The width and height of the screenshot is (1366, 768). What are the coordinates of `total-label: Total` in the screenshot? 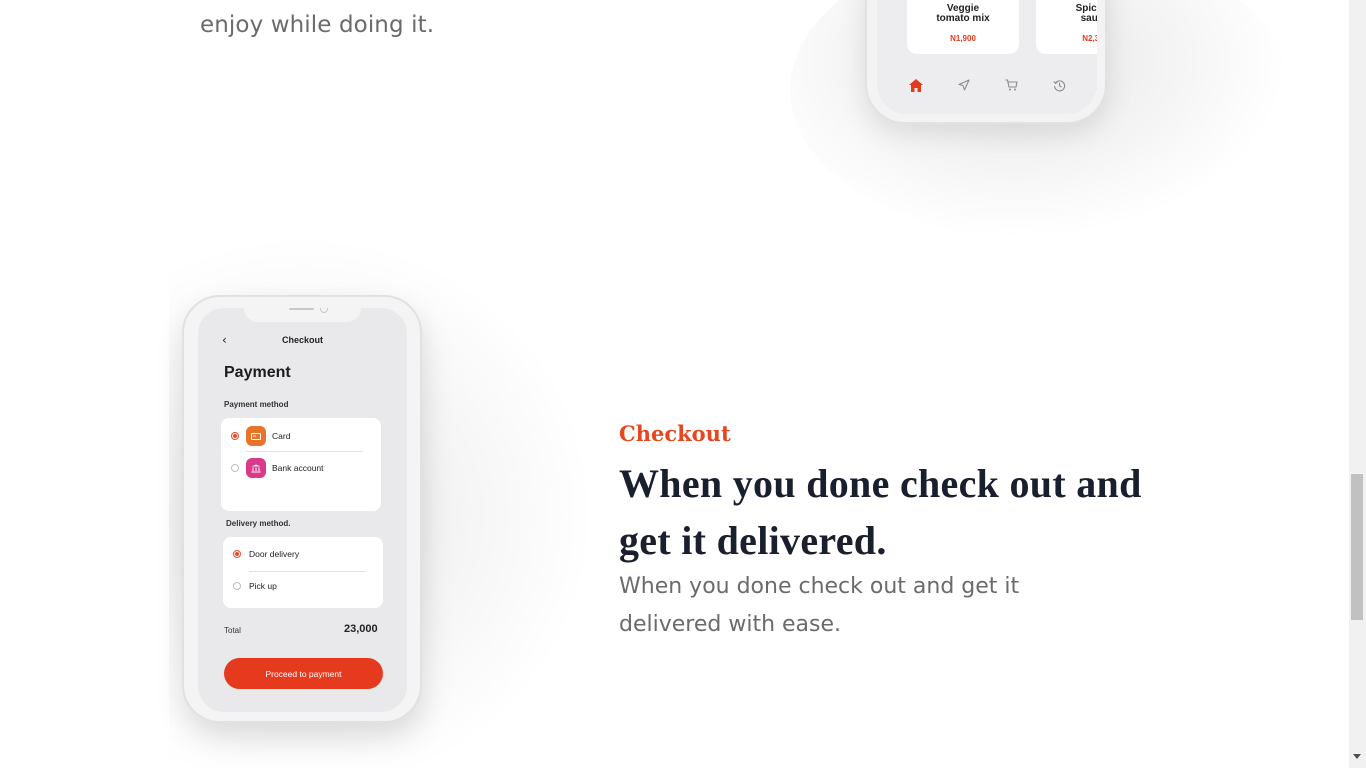 It's located at (232, 630).